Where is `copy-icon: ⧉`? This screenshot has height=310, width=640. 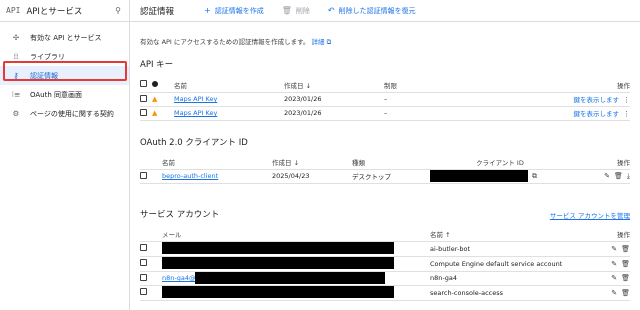 copy-icon: ⧉ is located at coordinates (534, 176).